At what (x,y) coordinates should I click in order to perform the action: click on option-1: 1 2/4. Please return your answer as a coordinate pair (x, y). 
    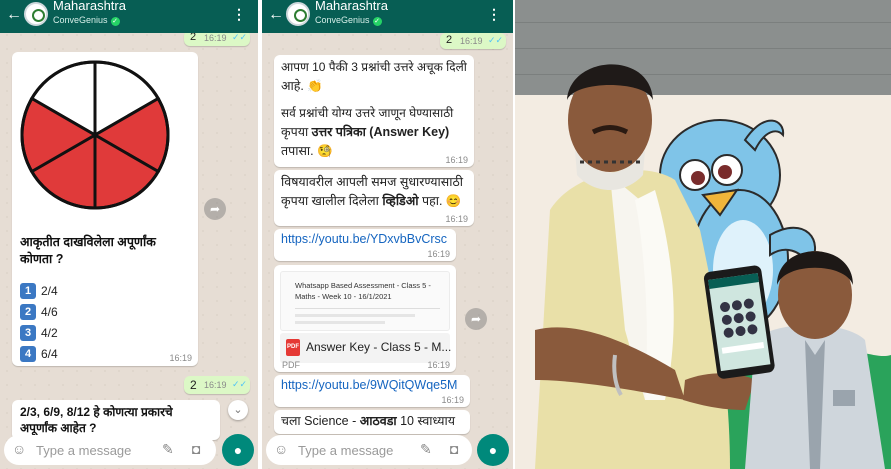
    Looking at the image, I should click on (39, 290).